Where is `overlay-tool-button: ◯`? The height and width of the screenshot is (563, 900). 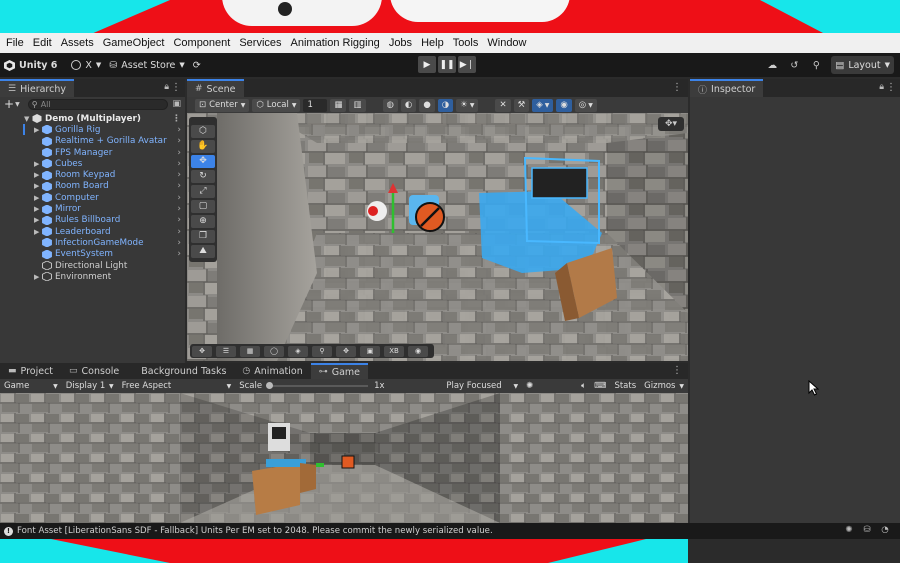 overlay-tool-button: ◯ is located at coordinates (274, 351).